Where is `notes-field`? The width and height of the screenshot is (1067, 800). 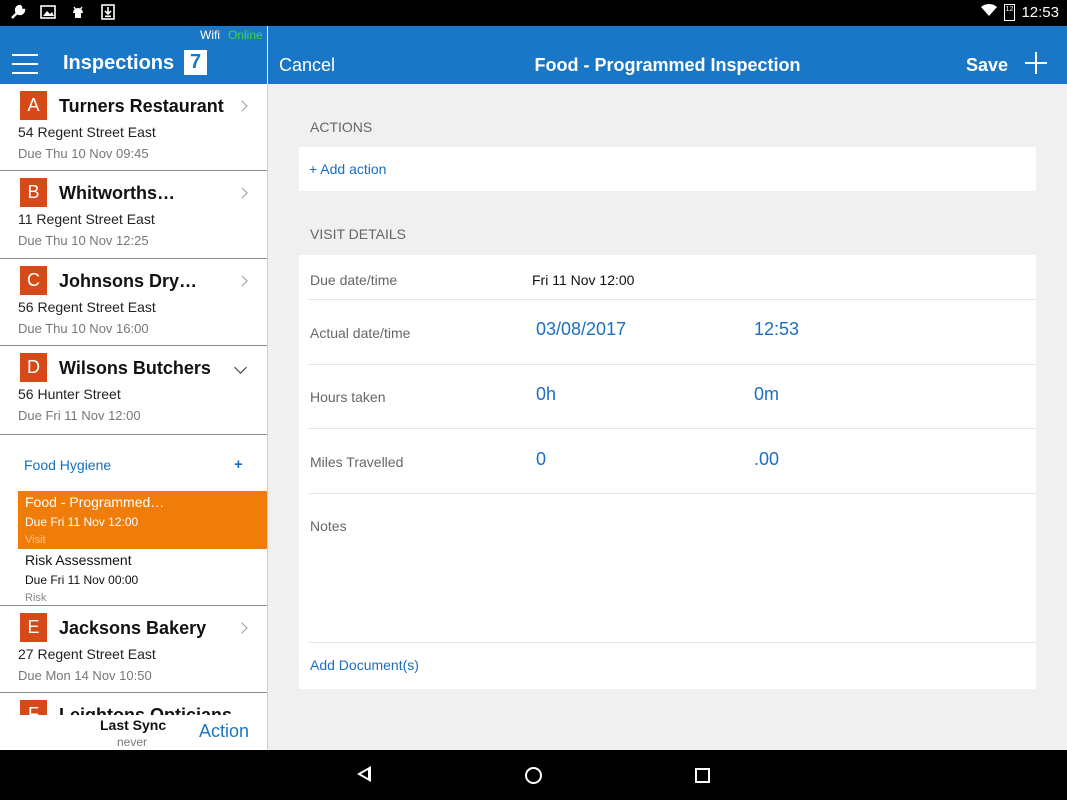
notes-field is located at coordinates (667, 590).